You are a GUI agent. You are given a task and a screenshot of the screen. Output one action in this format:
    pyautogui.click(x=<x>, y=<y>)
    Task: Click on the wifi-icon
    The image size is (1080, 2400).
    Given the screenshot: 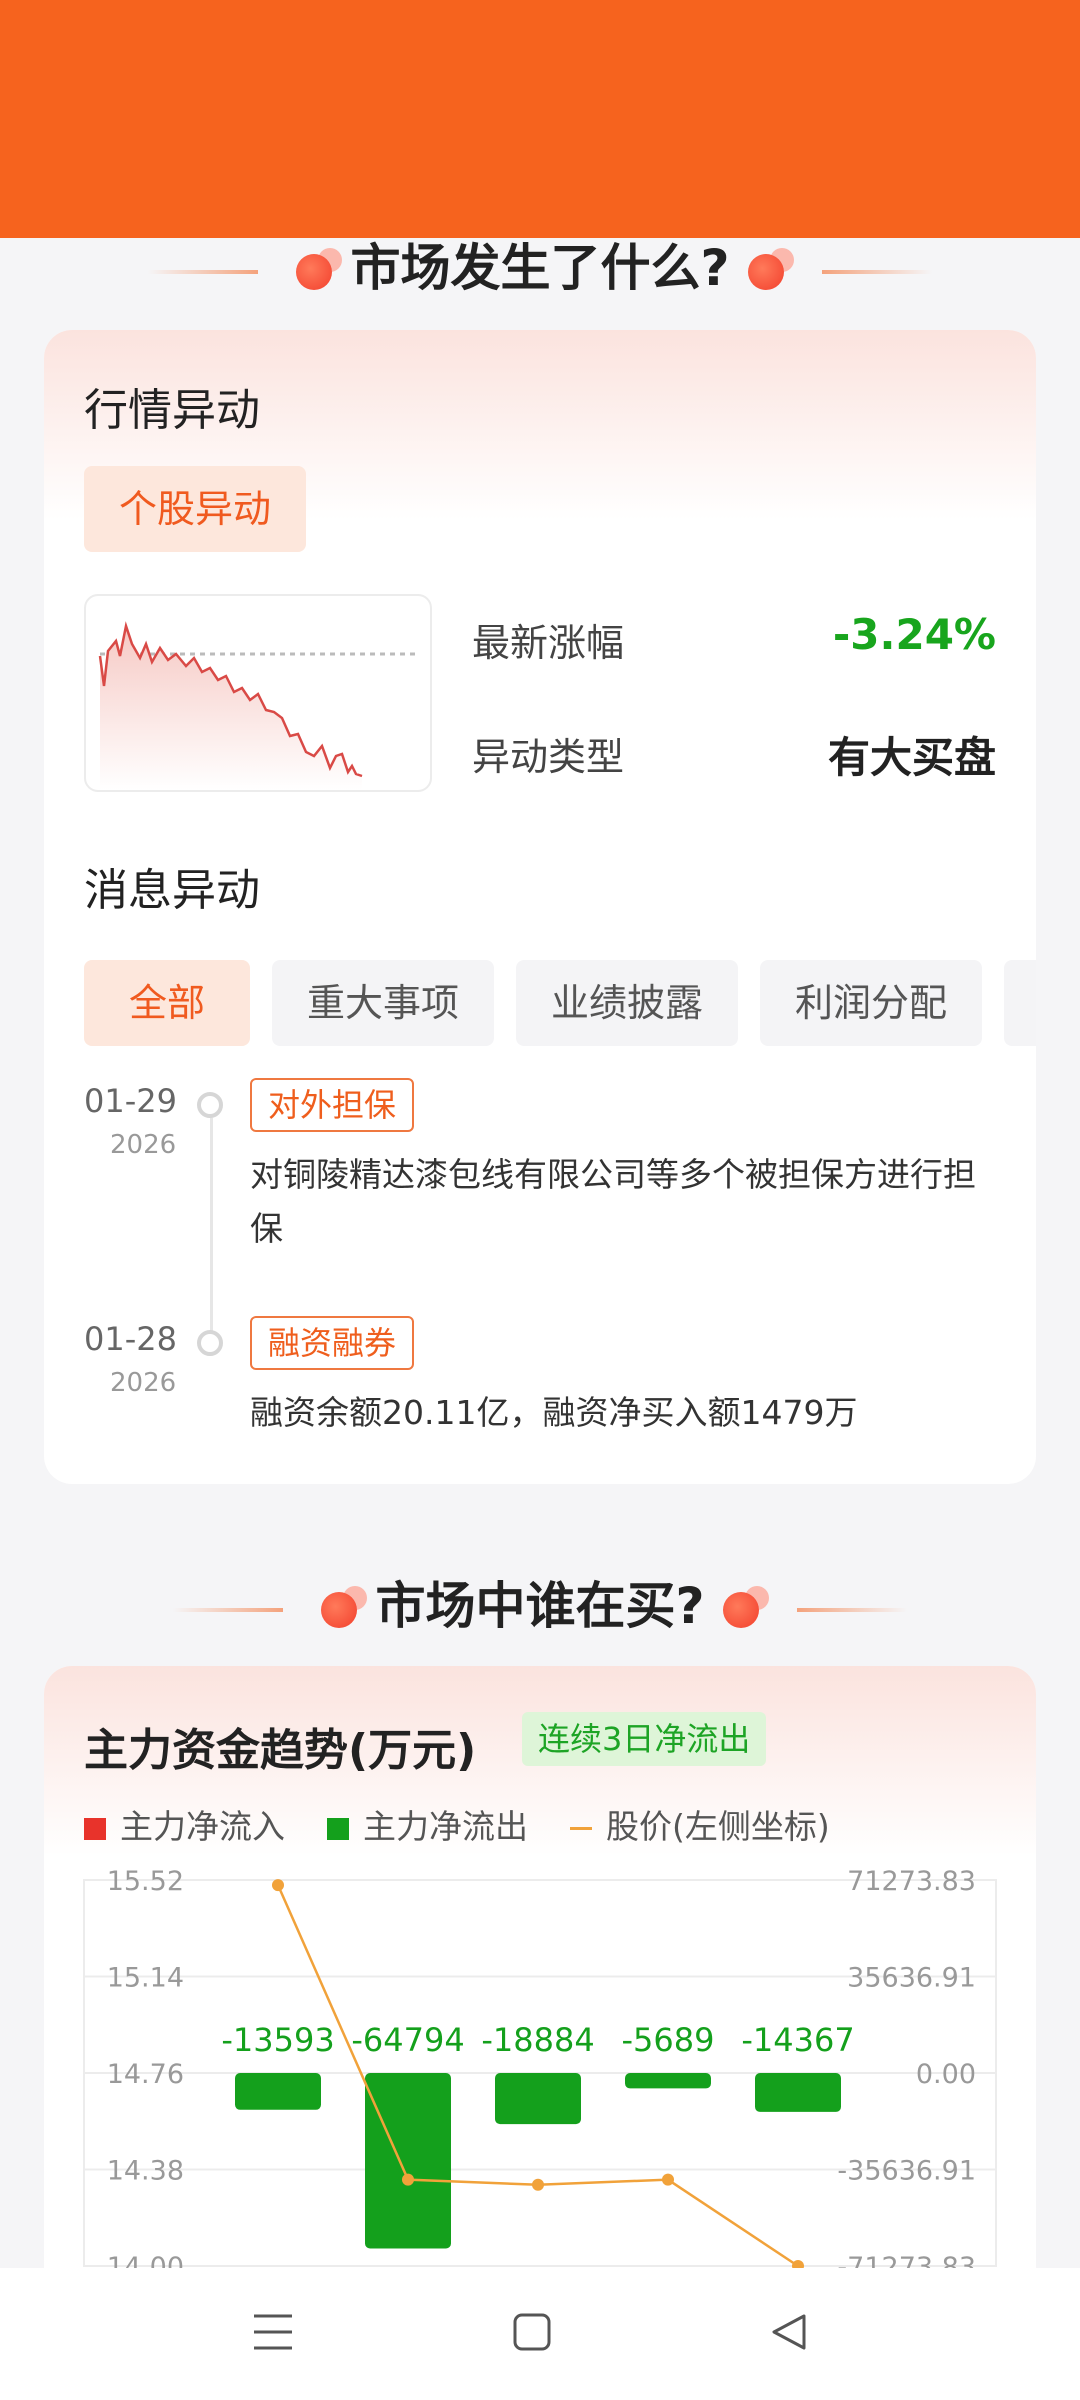 What is the action you would take?
    pyautogui.click(x=858, y=69)
    